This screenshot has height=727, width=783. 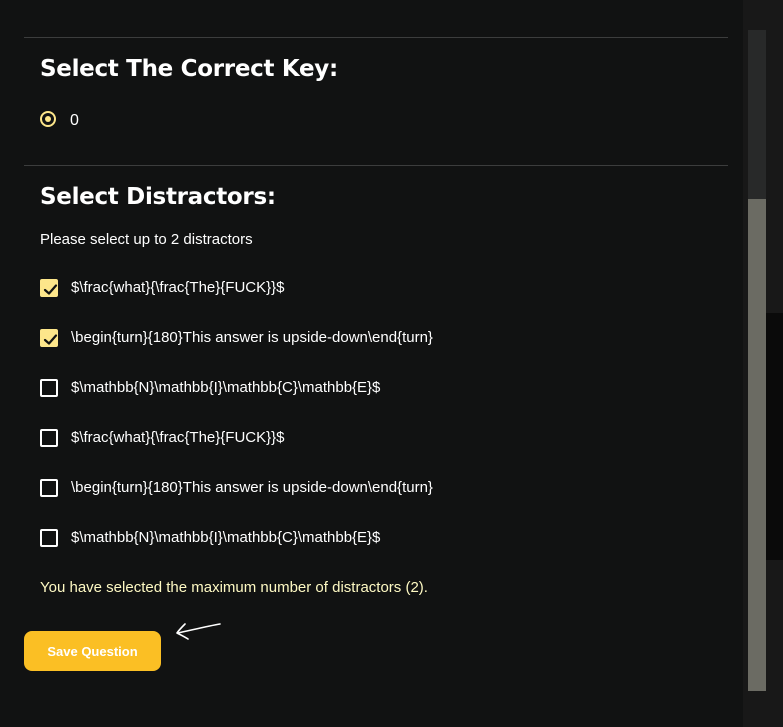 I want to click on hand-drawn-arrow-icon, so click(x=198, y=631).